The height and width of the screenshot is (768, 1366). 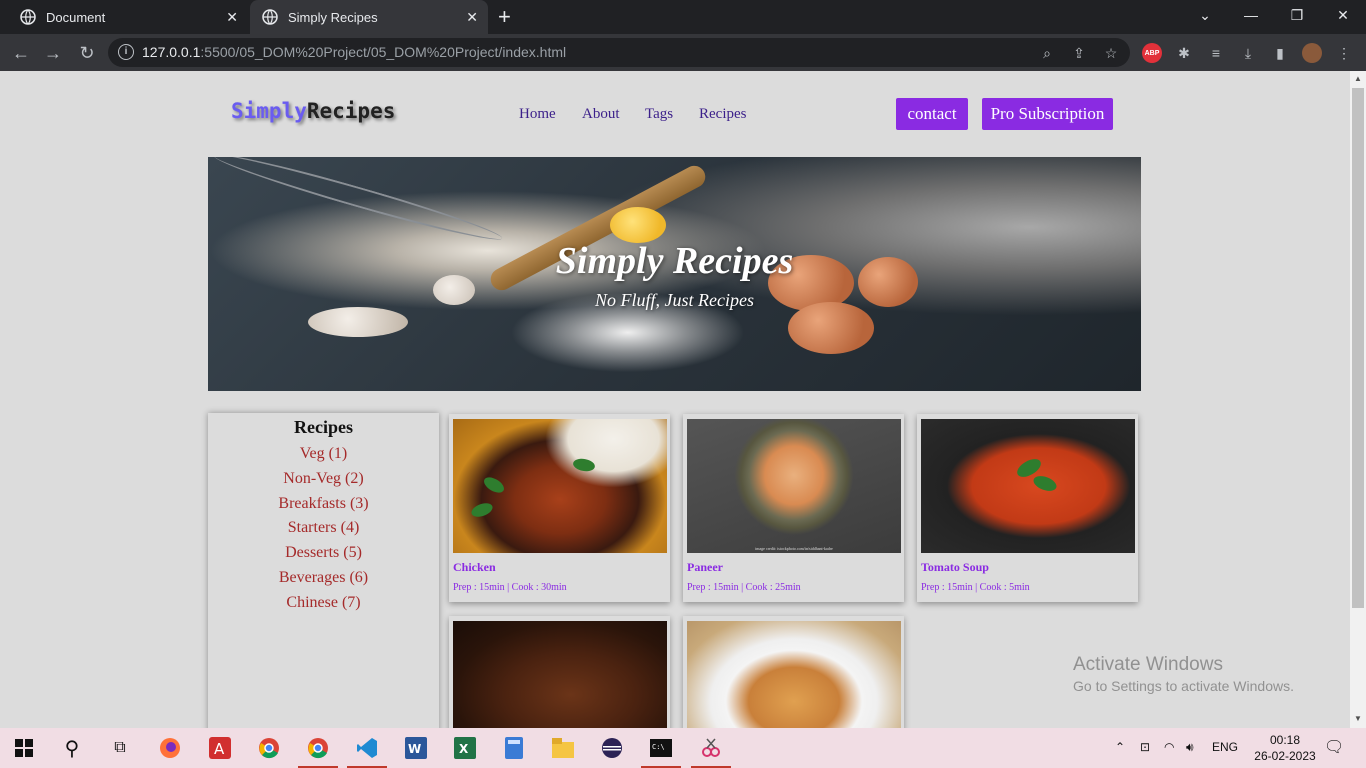 I want to click on tab-title: Simply Recipes, so click(x=333, y=17).